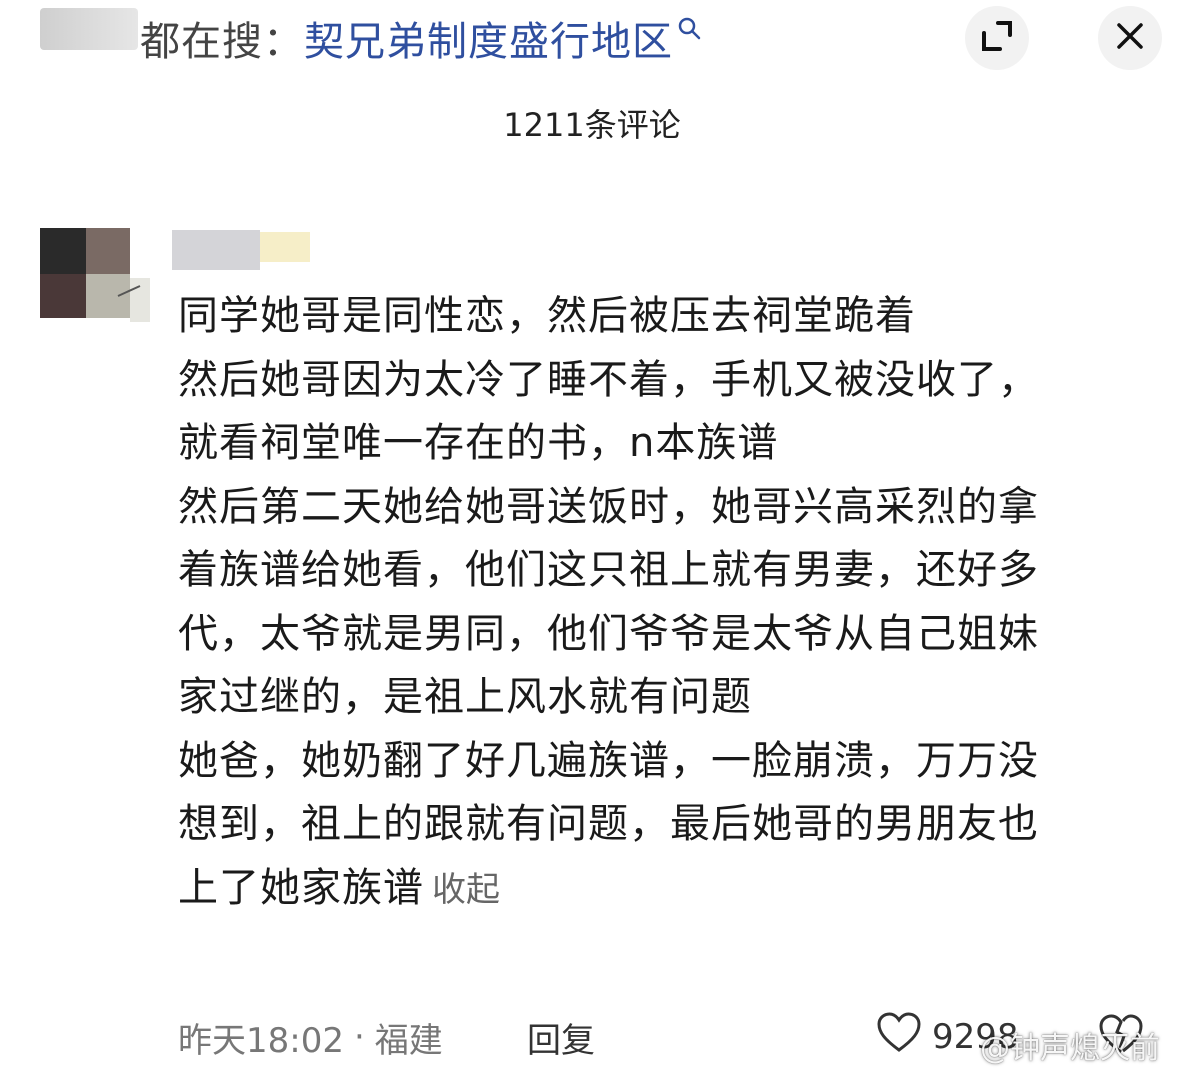 Image resolution: width=1184 pixels, height=1080 pixels. Describe the element at coordinates (608, 506) in the screenshot. I see `comment-line: 然后第二天她给她哥送饭时，她哥兴高采烈的拿` at that location.